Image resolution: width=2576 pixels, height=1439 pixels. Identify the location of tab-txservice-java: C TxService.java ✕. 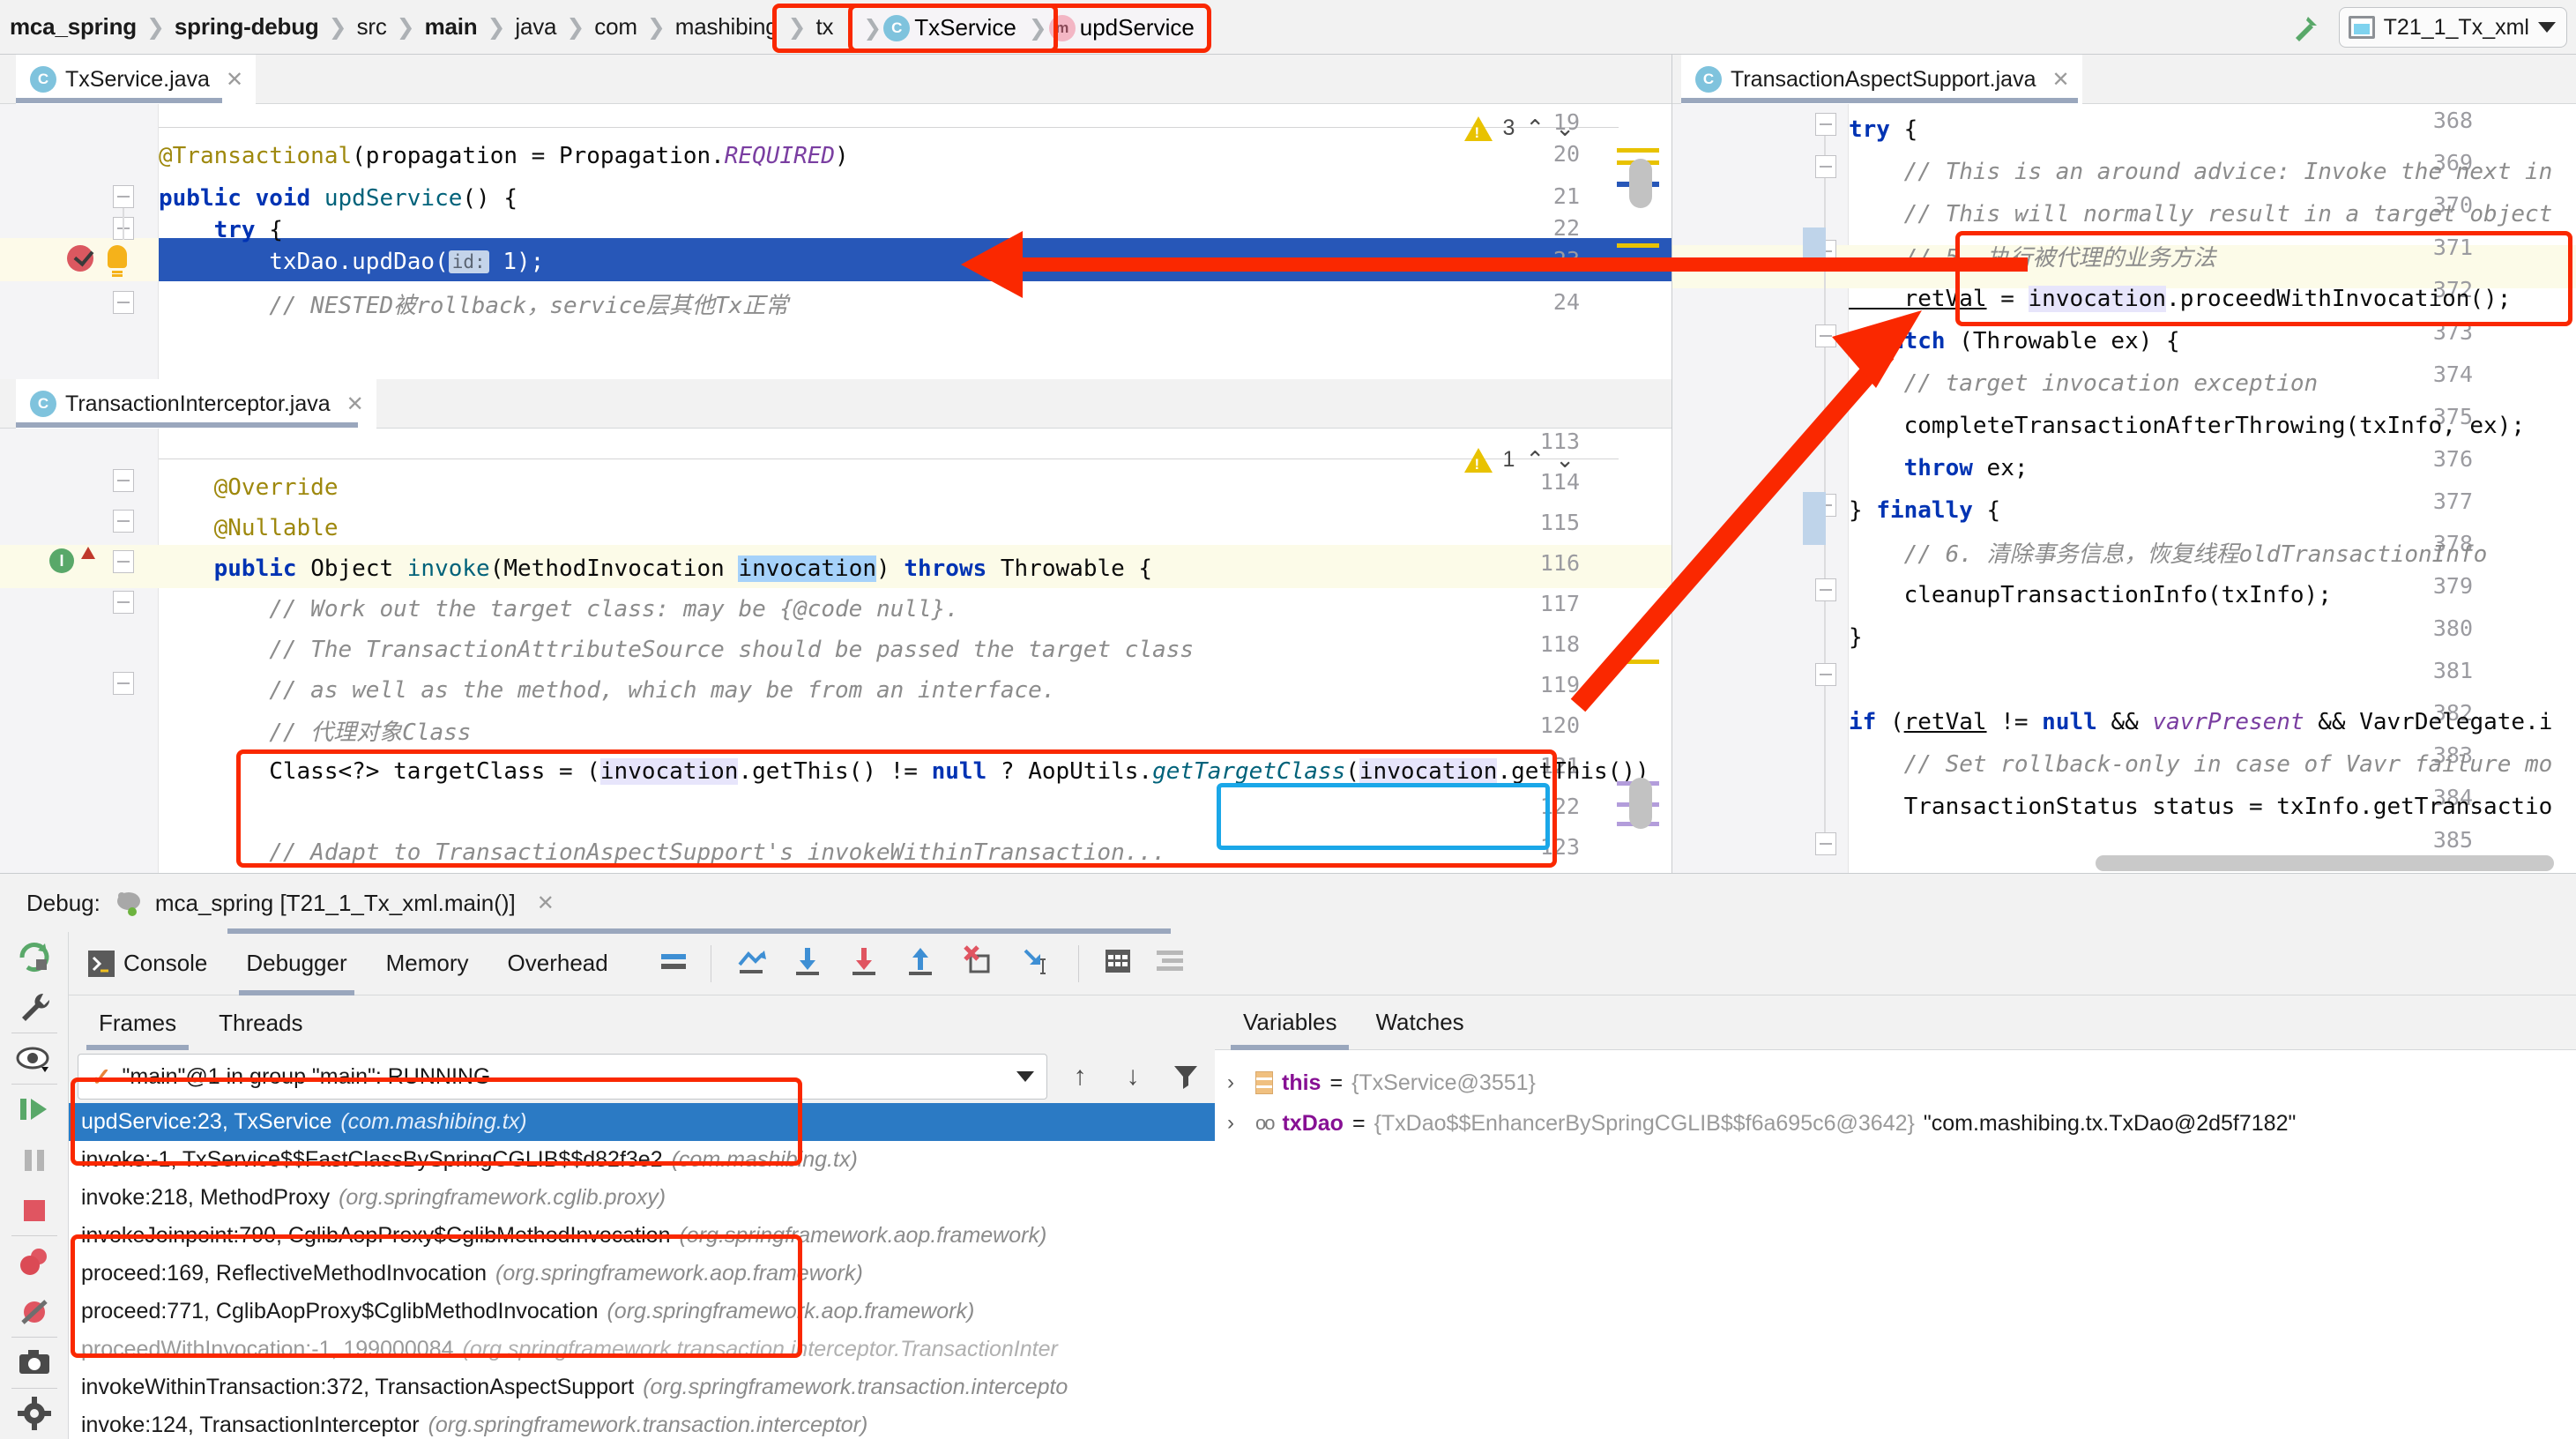
(136, 79).